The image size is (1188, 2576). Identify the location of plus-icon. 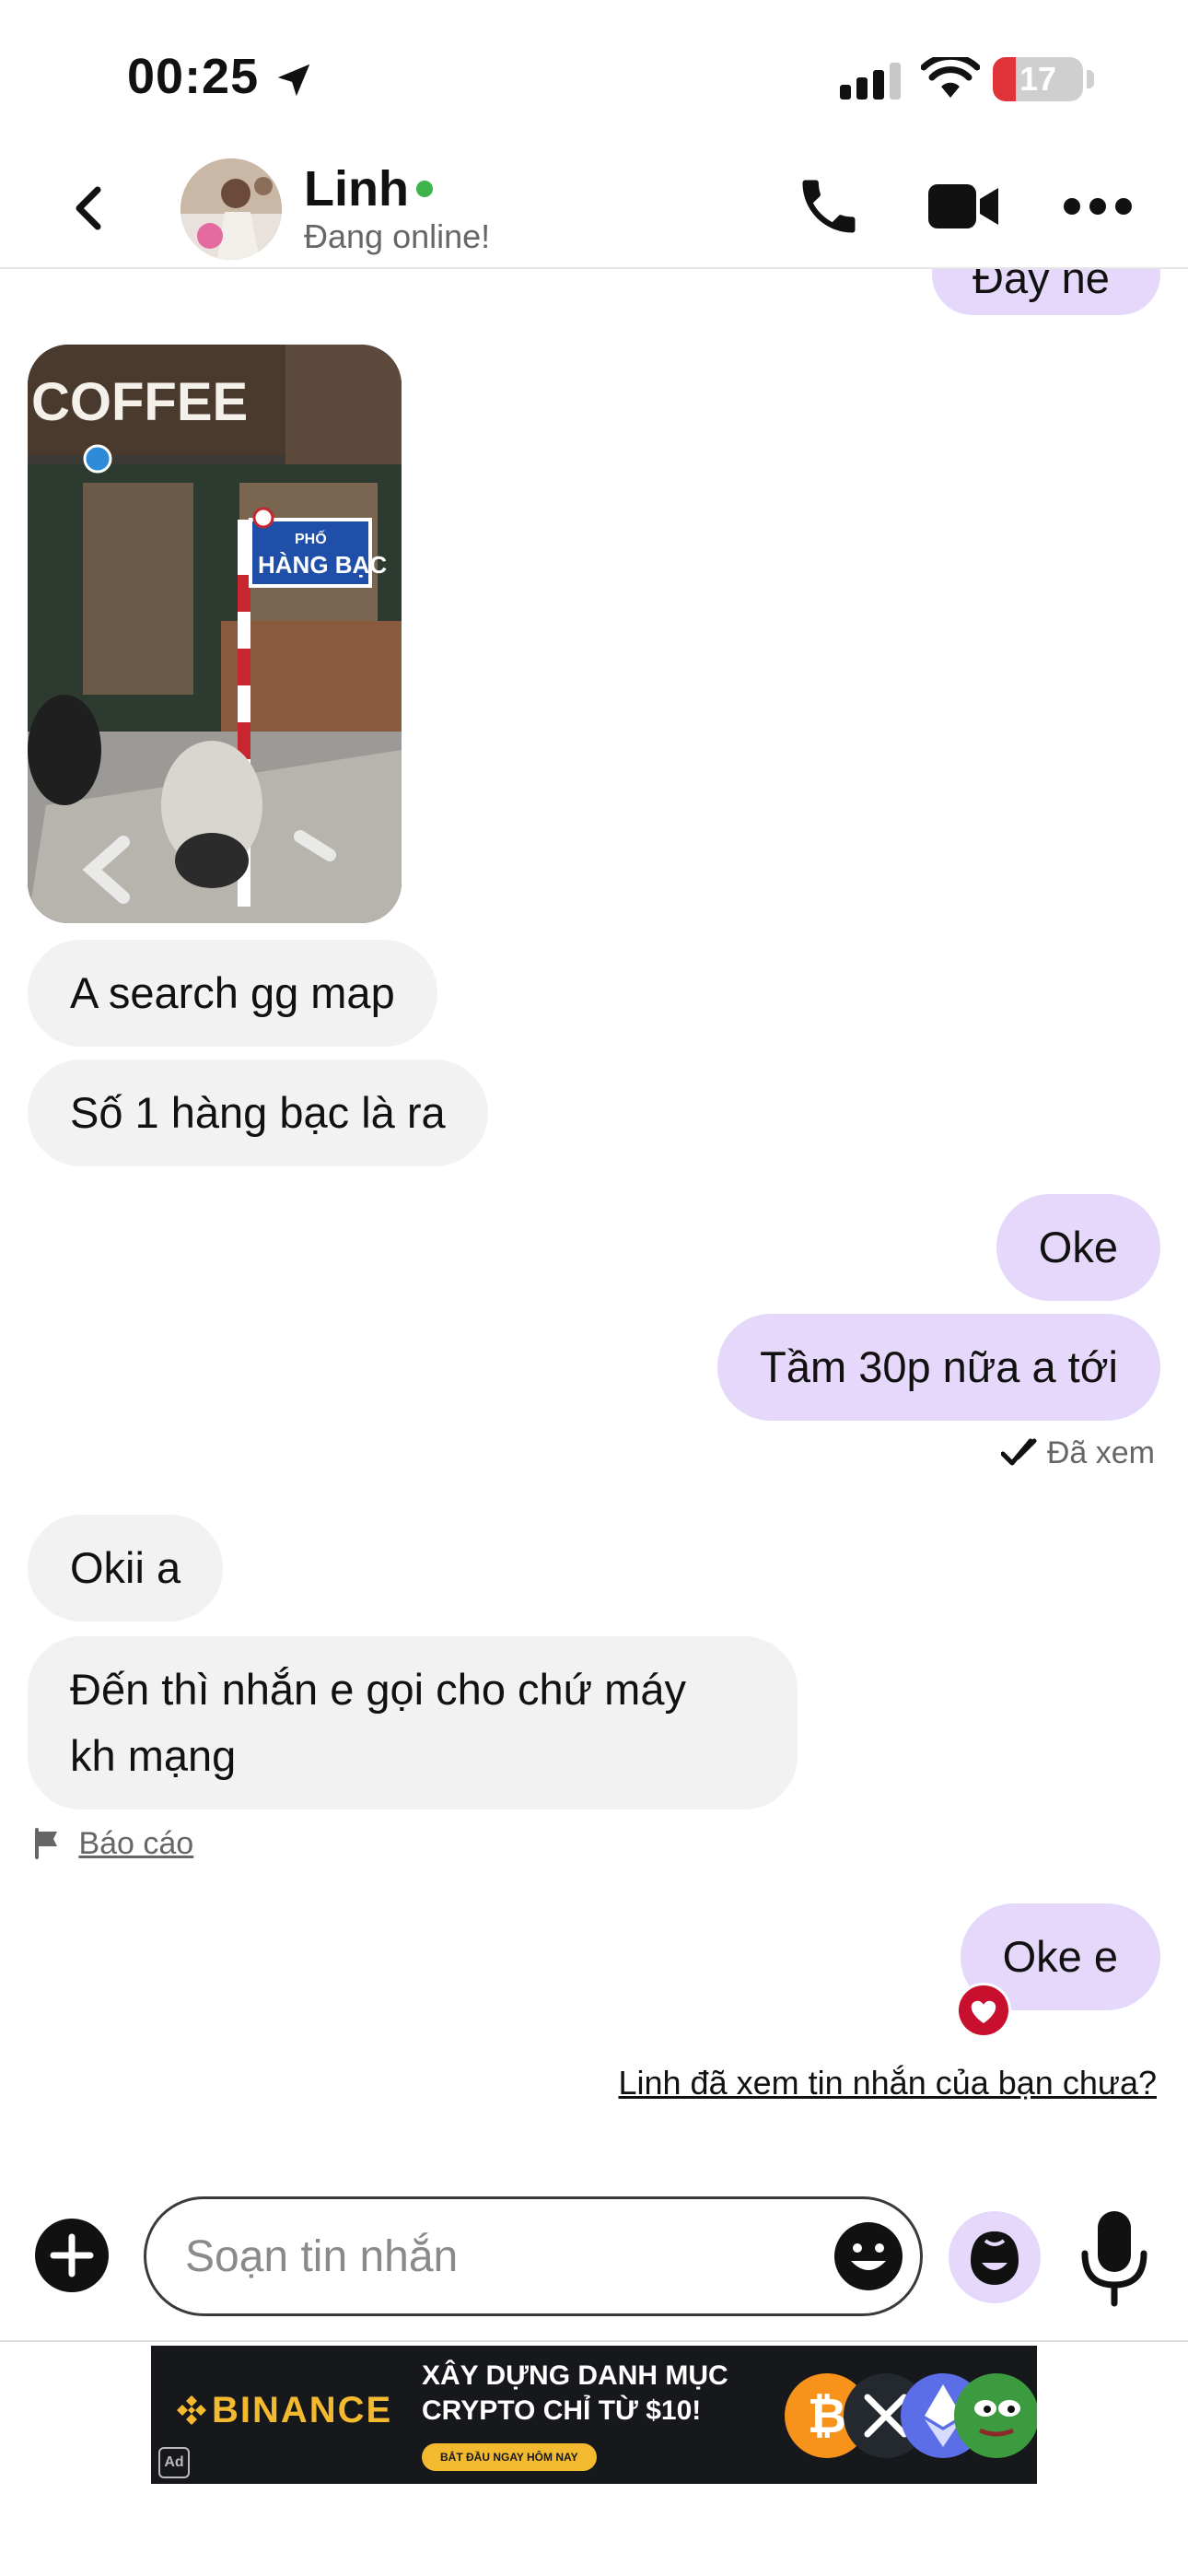
(72, 2255).